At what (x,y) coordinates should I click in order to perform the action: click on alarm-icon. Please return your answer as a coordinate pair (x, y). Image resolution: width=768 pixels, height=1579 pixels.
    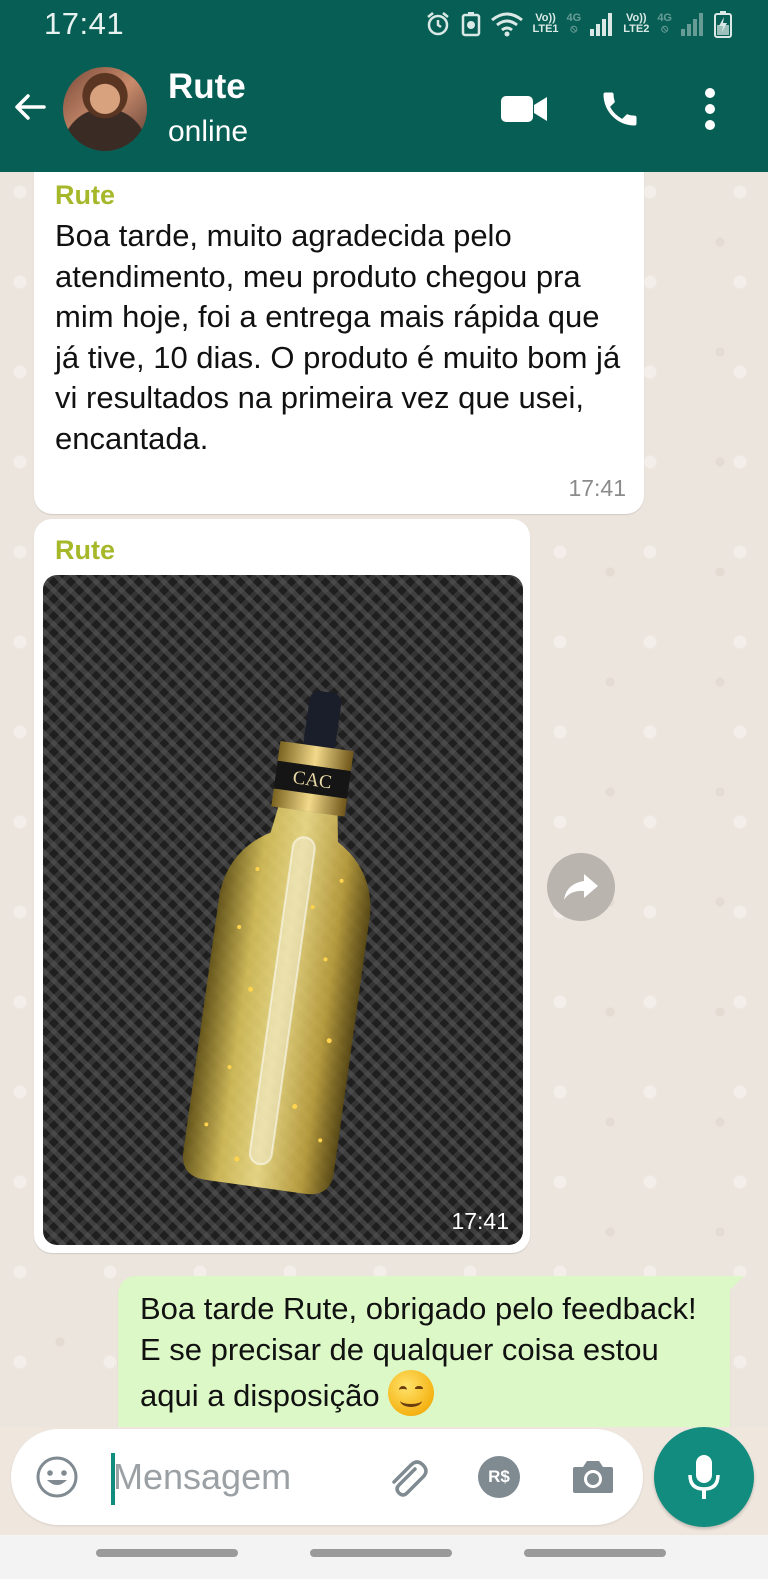
    Looking at the image, I should click on (438, 24).